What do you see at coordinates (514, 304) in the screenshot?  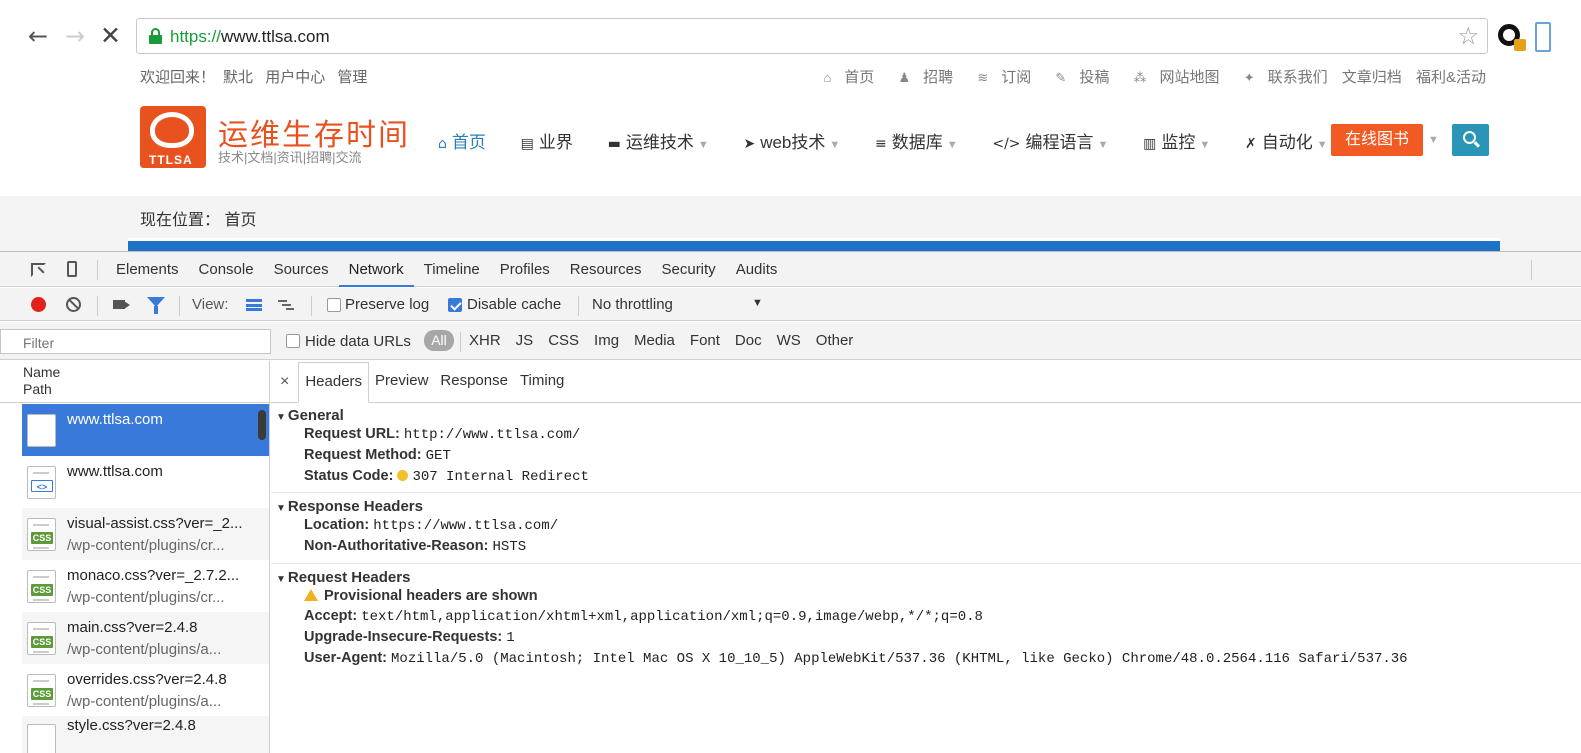 I see `disable-cache-label: Disable cache` at bounding box center [514, 304].